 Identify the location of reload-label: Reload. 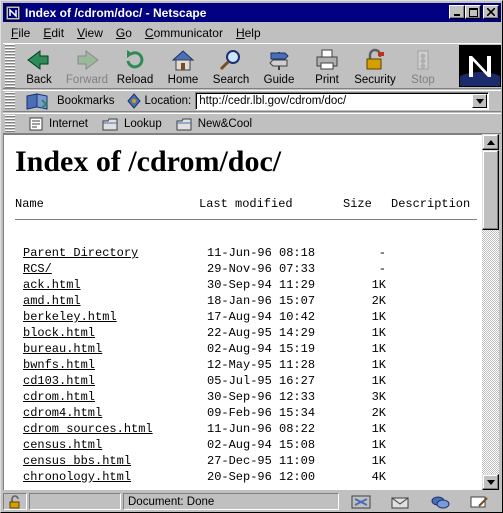
(135, 80).